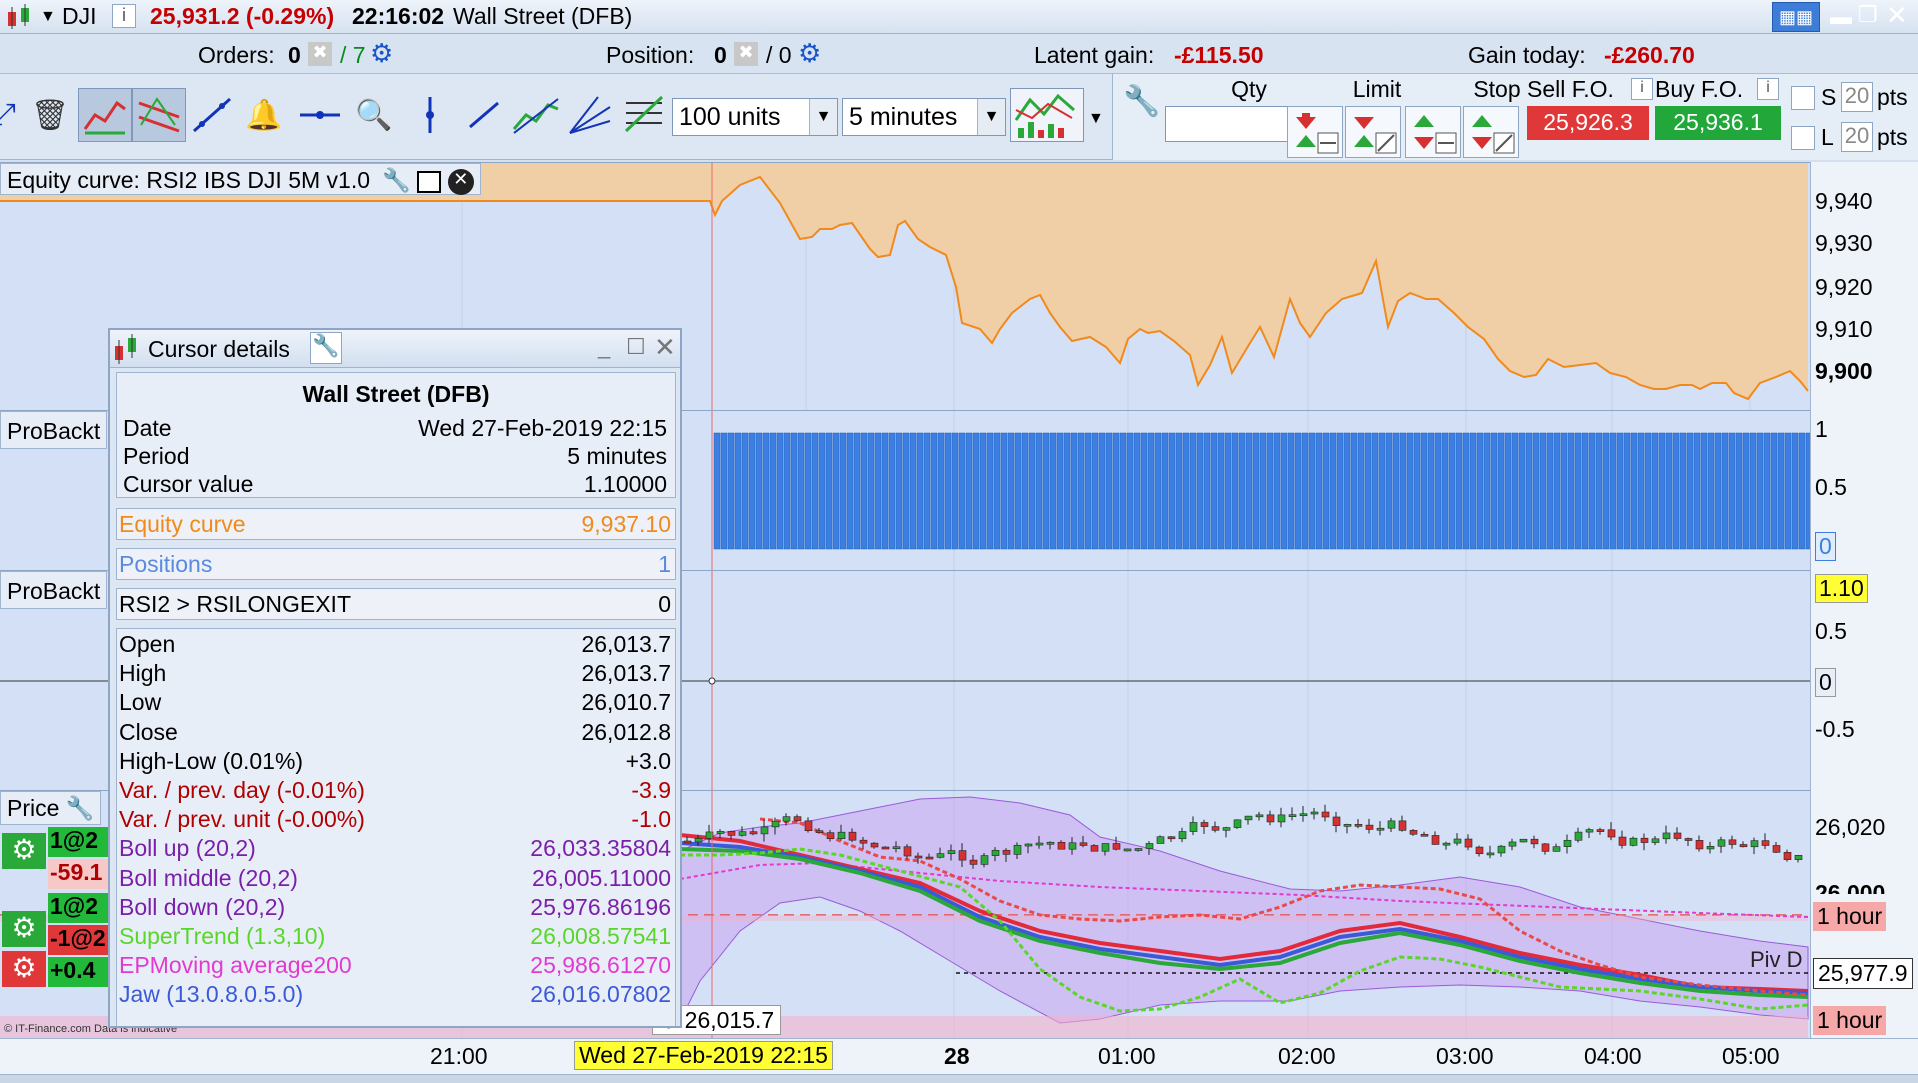 This screenshot has height=1083, width=1918. I want to click on restore-icon: ❐, so click(1868, 15).